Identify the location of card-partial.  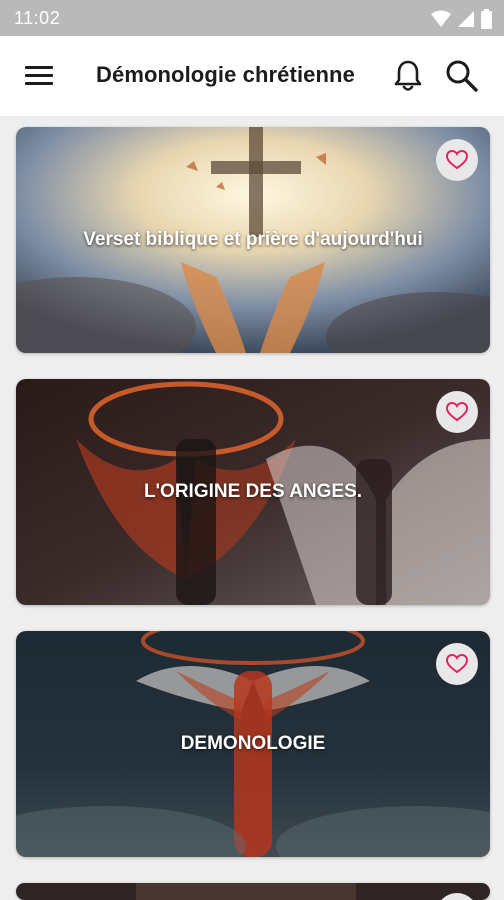
(253, 891).